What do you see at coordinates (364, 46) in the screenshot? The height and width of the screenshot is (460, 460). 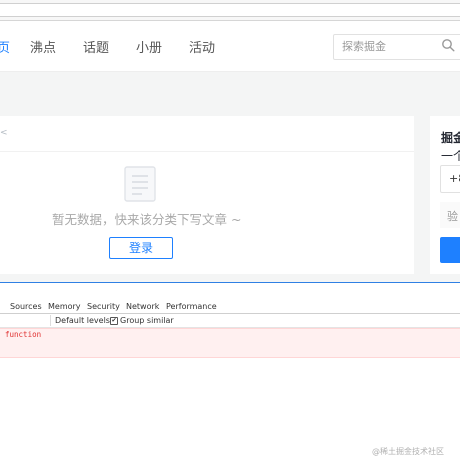 I see `search-placeholder: 探索掘金` at bounding box center [364, 46].